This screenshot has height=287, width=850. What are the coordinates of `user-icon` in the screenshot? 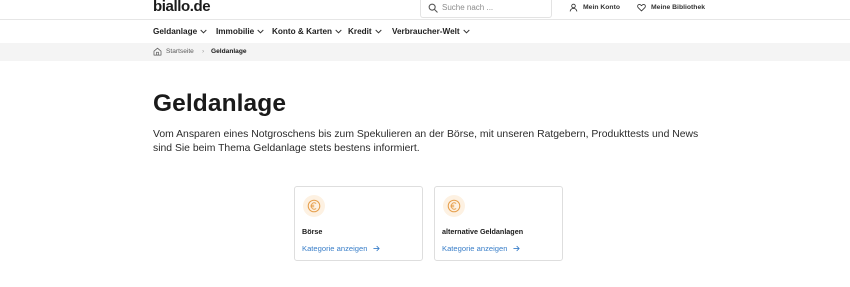 It's located at (573, 7).